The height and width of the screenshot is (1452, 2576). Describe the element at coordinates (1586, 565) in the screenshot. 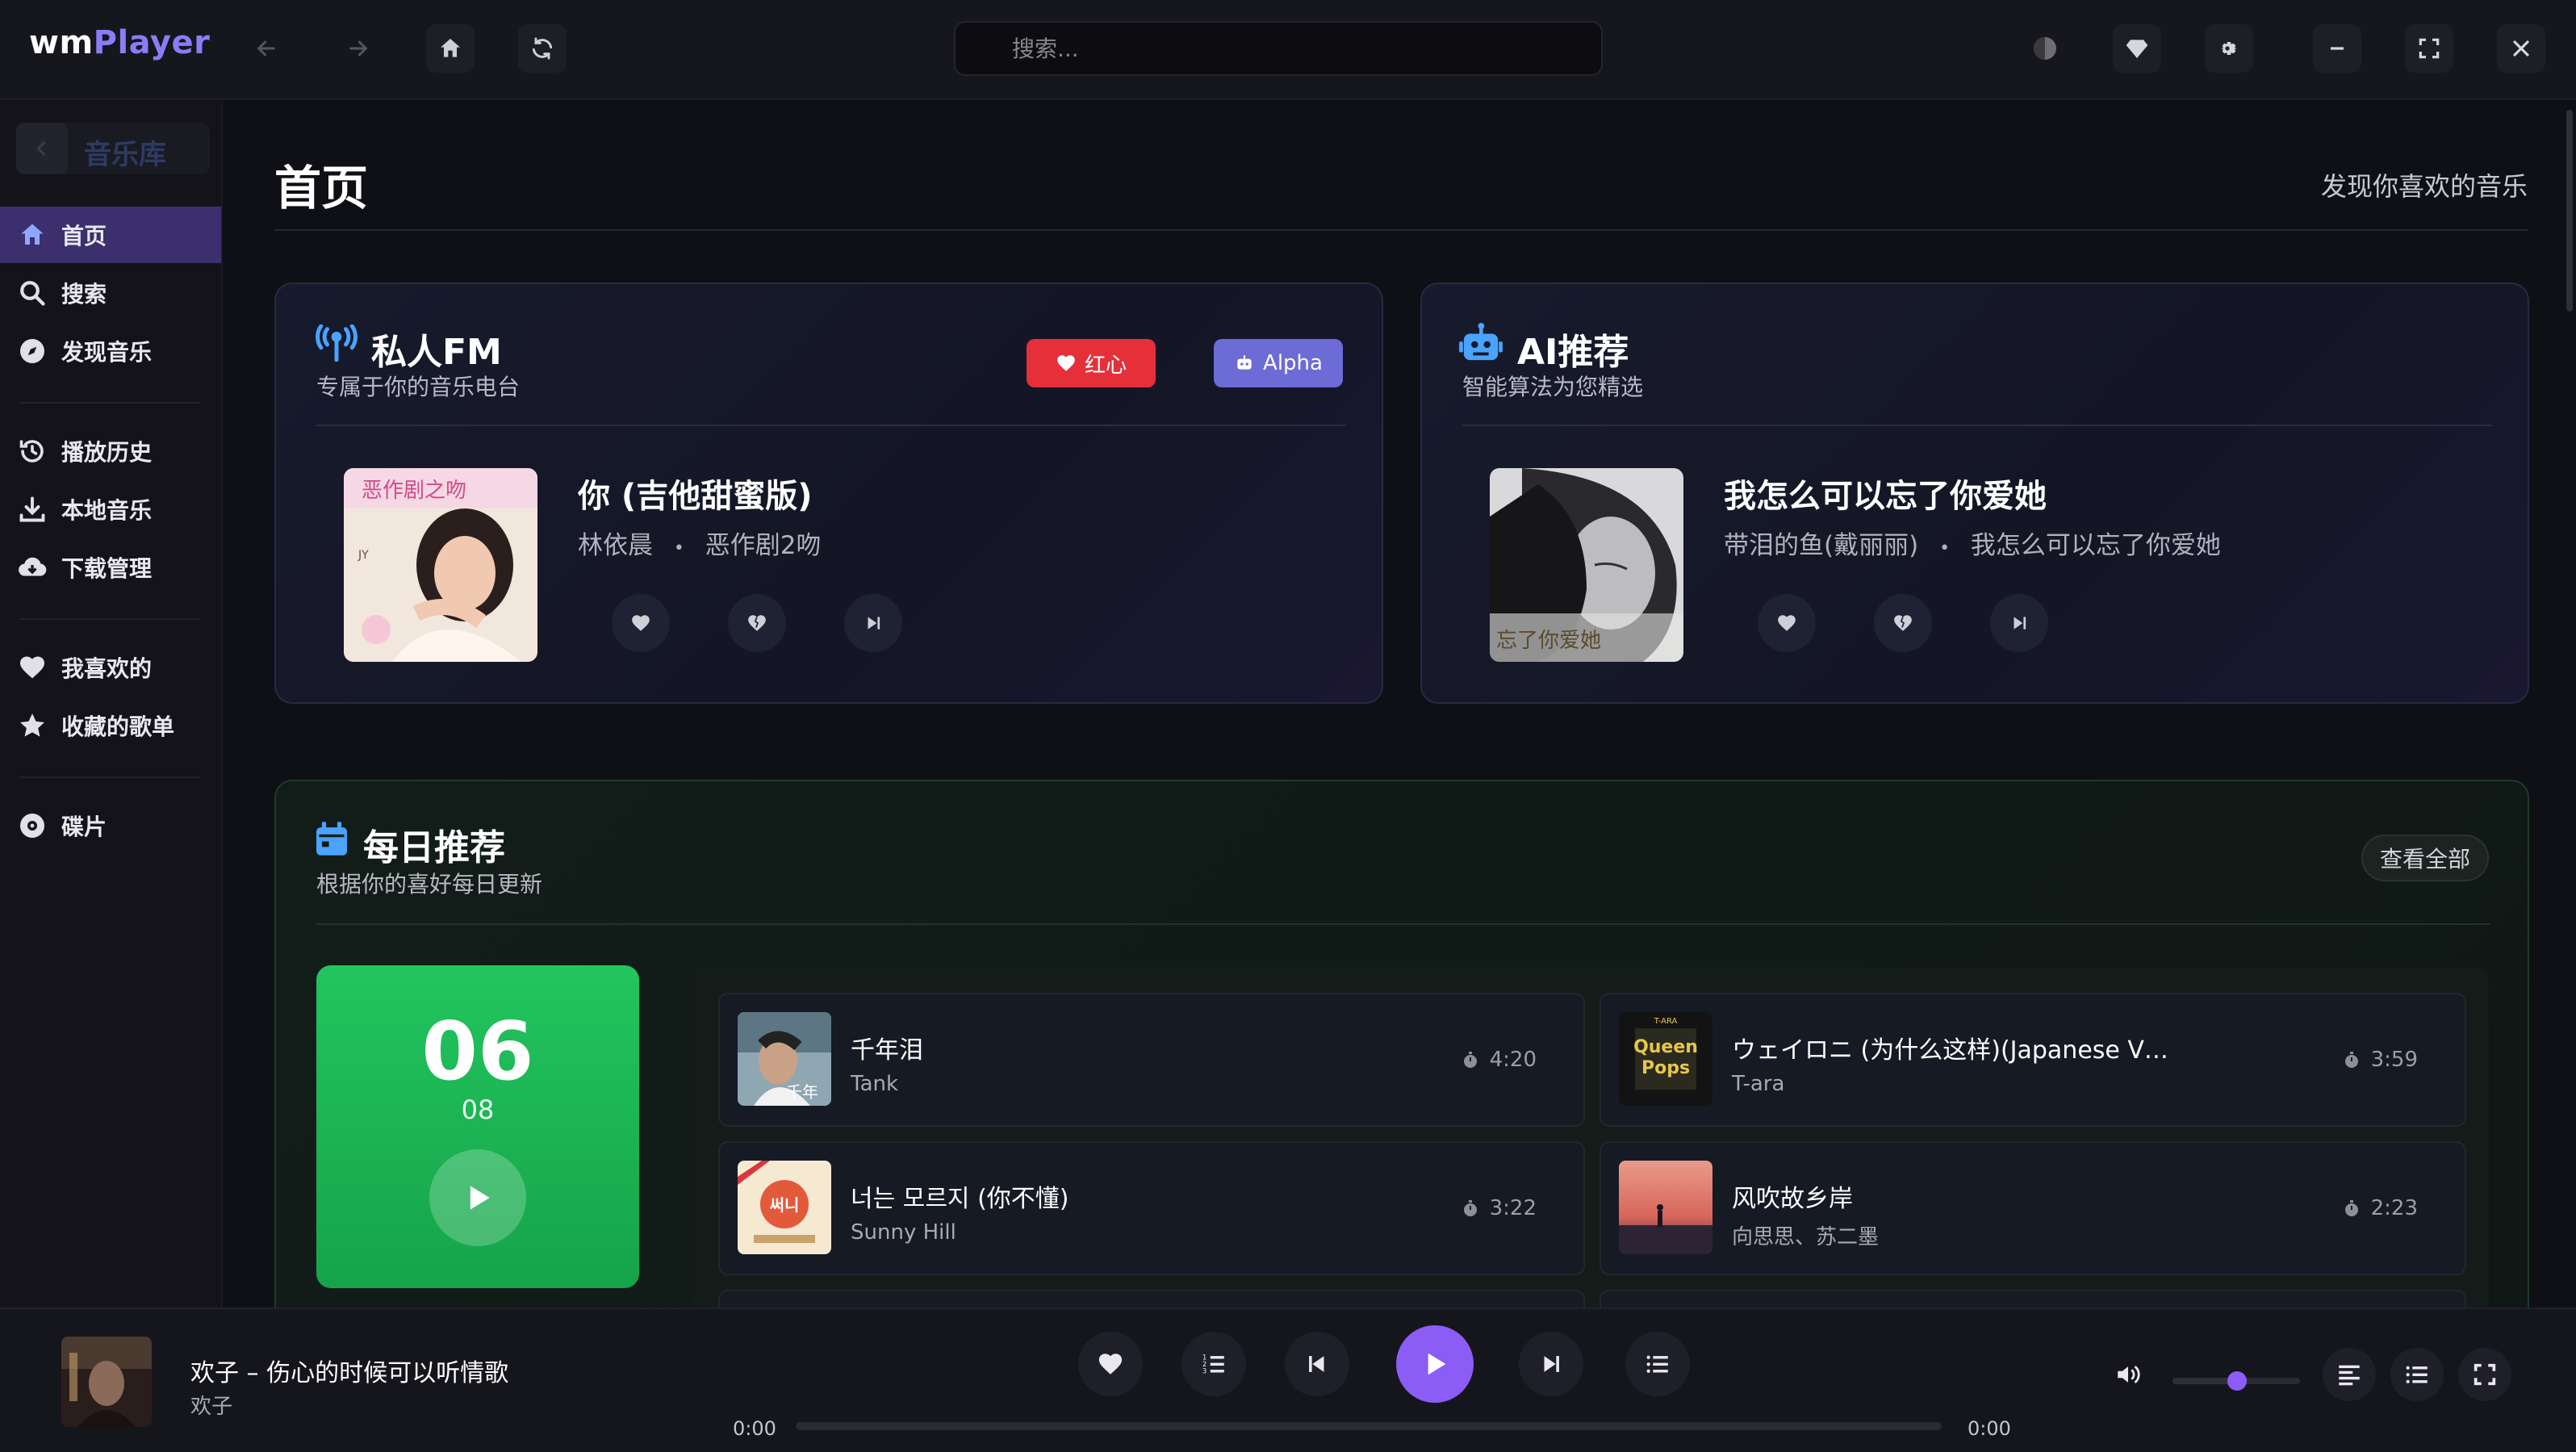

I see `album-cover: 忘了你爱她` at that location.